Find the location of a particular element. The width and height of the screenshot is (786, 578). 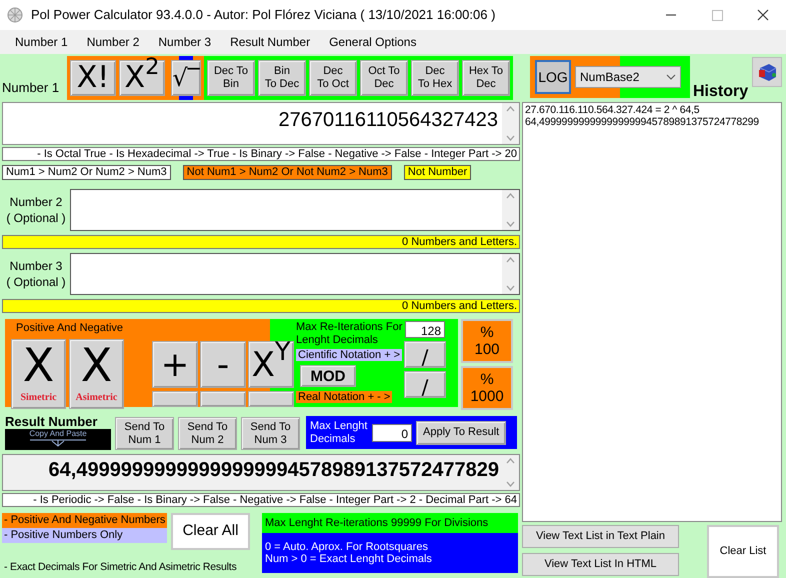

notation-label: Real Notation + - > is located at coordinates (344, 397).